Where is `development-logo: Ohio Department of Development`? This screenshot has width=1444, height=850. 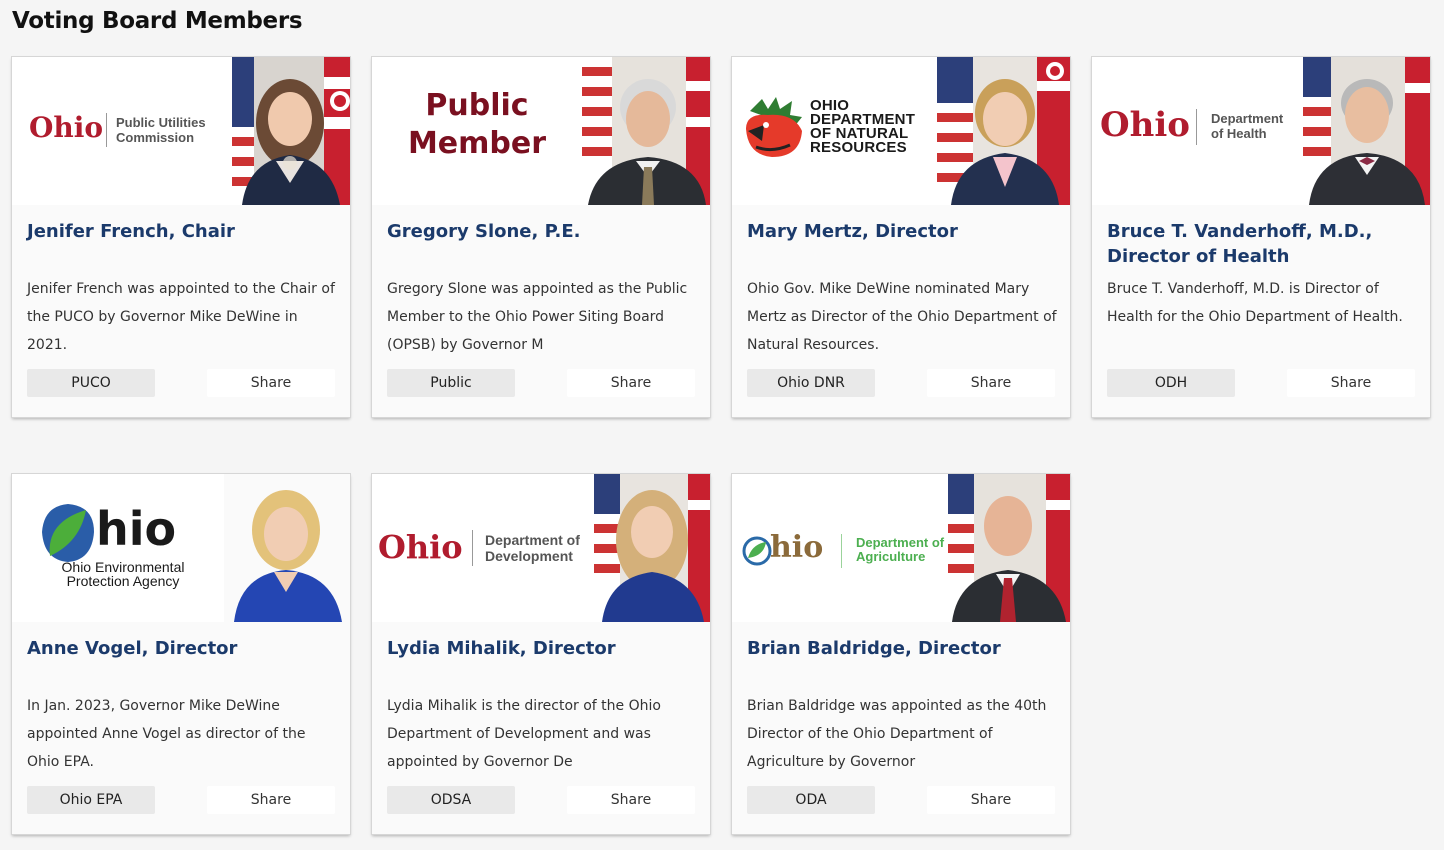 development-logo: Ohio Department of Development is located at coordinates (479, 547).